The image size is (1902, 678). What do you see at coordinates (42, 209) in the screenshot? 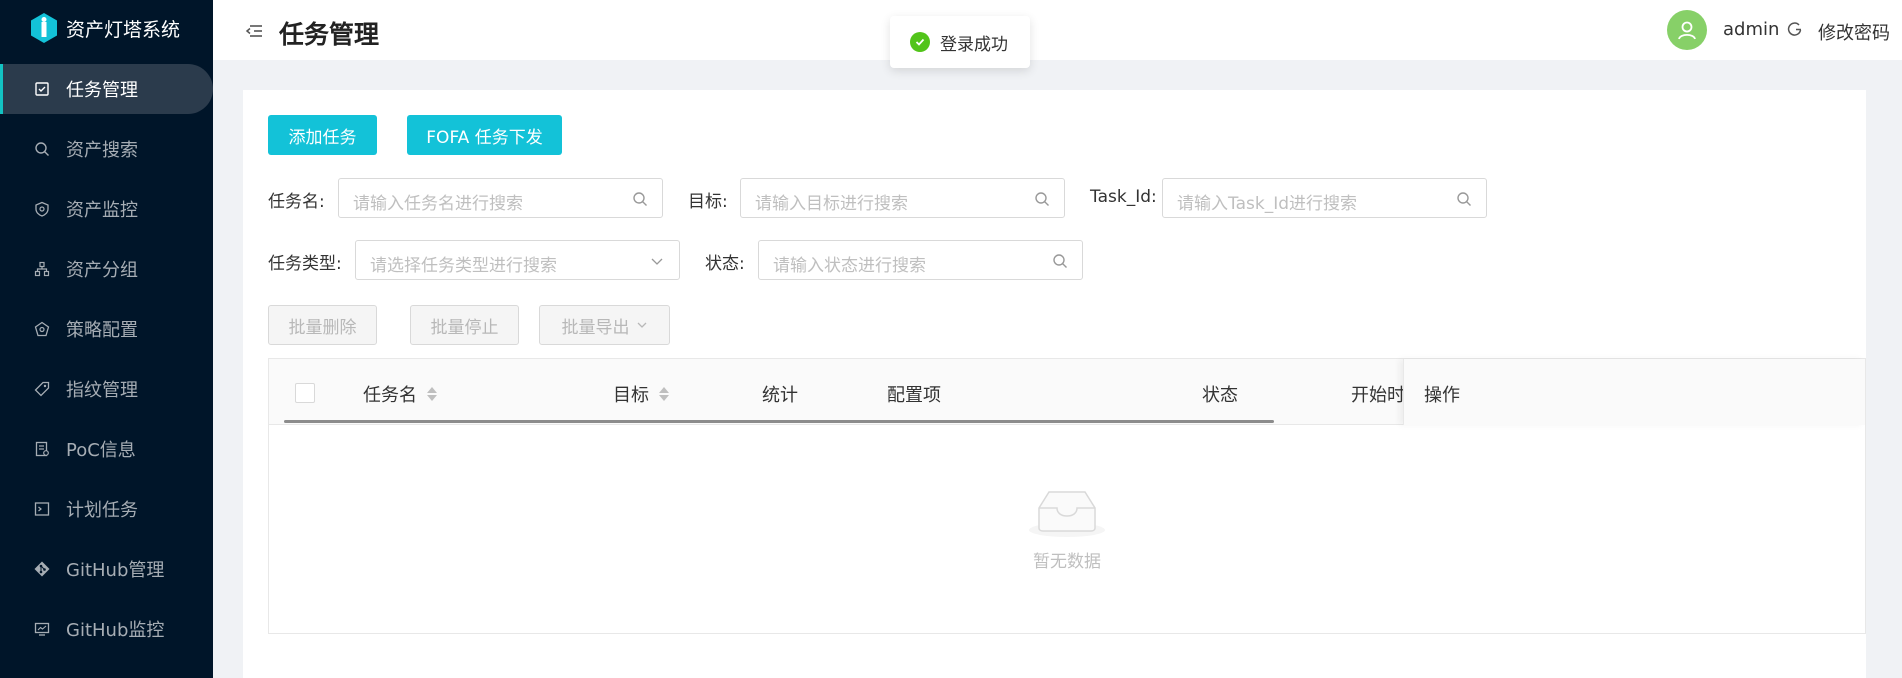
I see `shield-icon` at bounding box center [42, 209].